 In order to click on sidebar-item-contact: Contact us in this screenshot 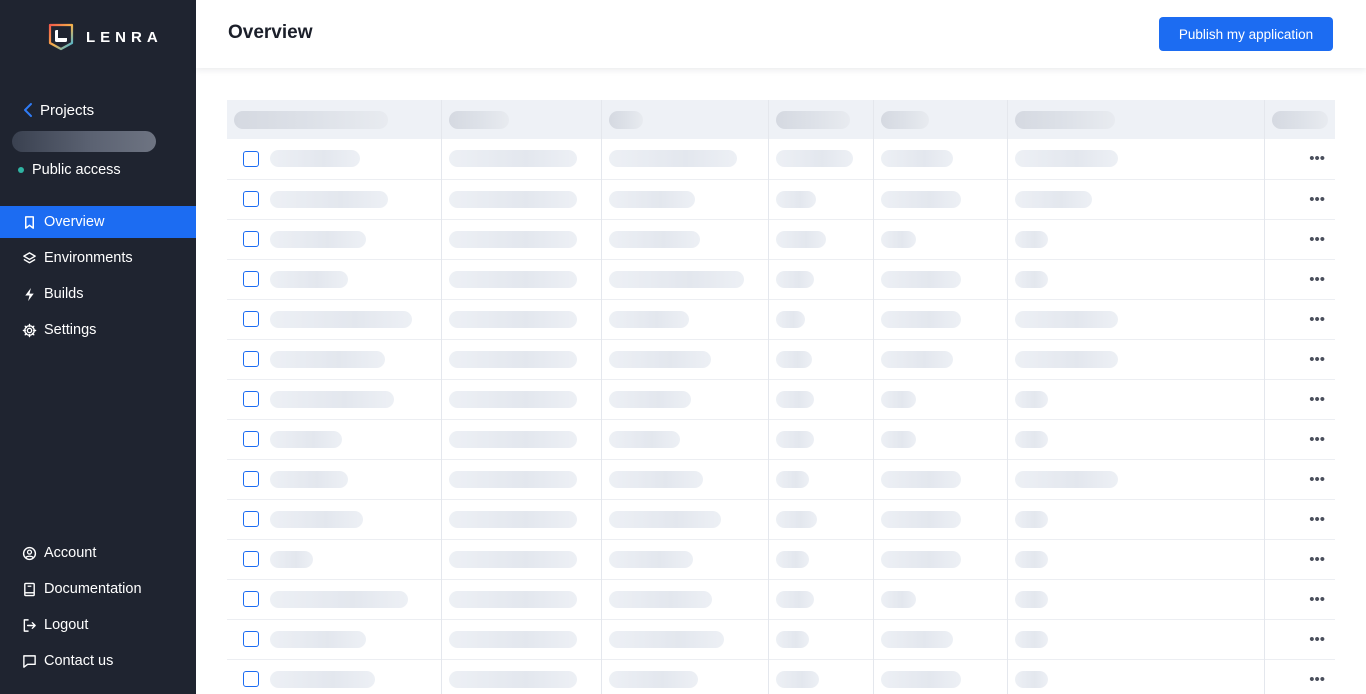, I will do `click(98, 661)`.